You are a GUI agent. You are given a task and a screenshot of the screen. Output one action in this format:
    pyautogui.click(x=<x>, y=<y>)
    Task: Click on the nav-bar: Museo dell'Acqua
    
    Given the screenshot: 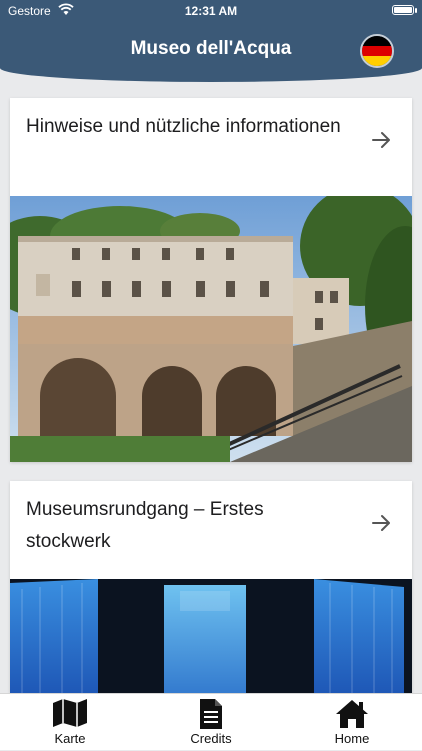 What is the action you would take?
    pyautogui.click(x=211, y=52)
    